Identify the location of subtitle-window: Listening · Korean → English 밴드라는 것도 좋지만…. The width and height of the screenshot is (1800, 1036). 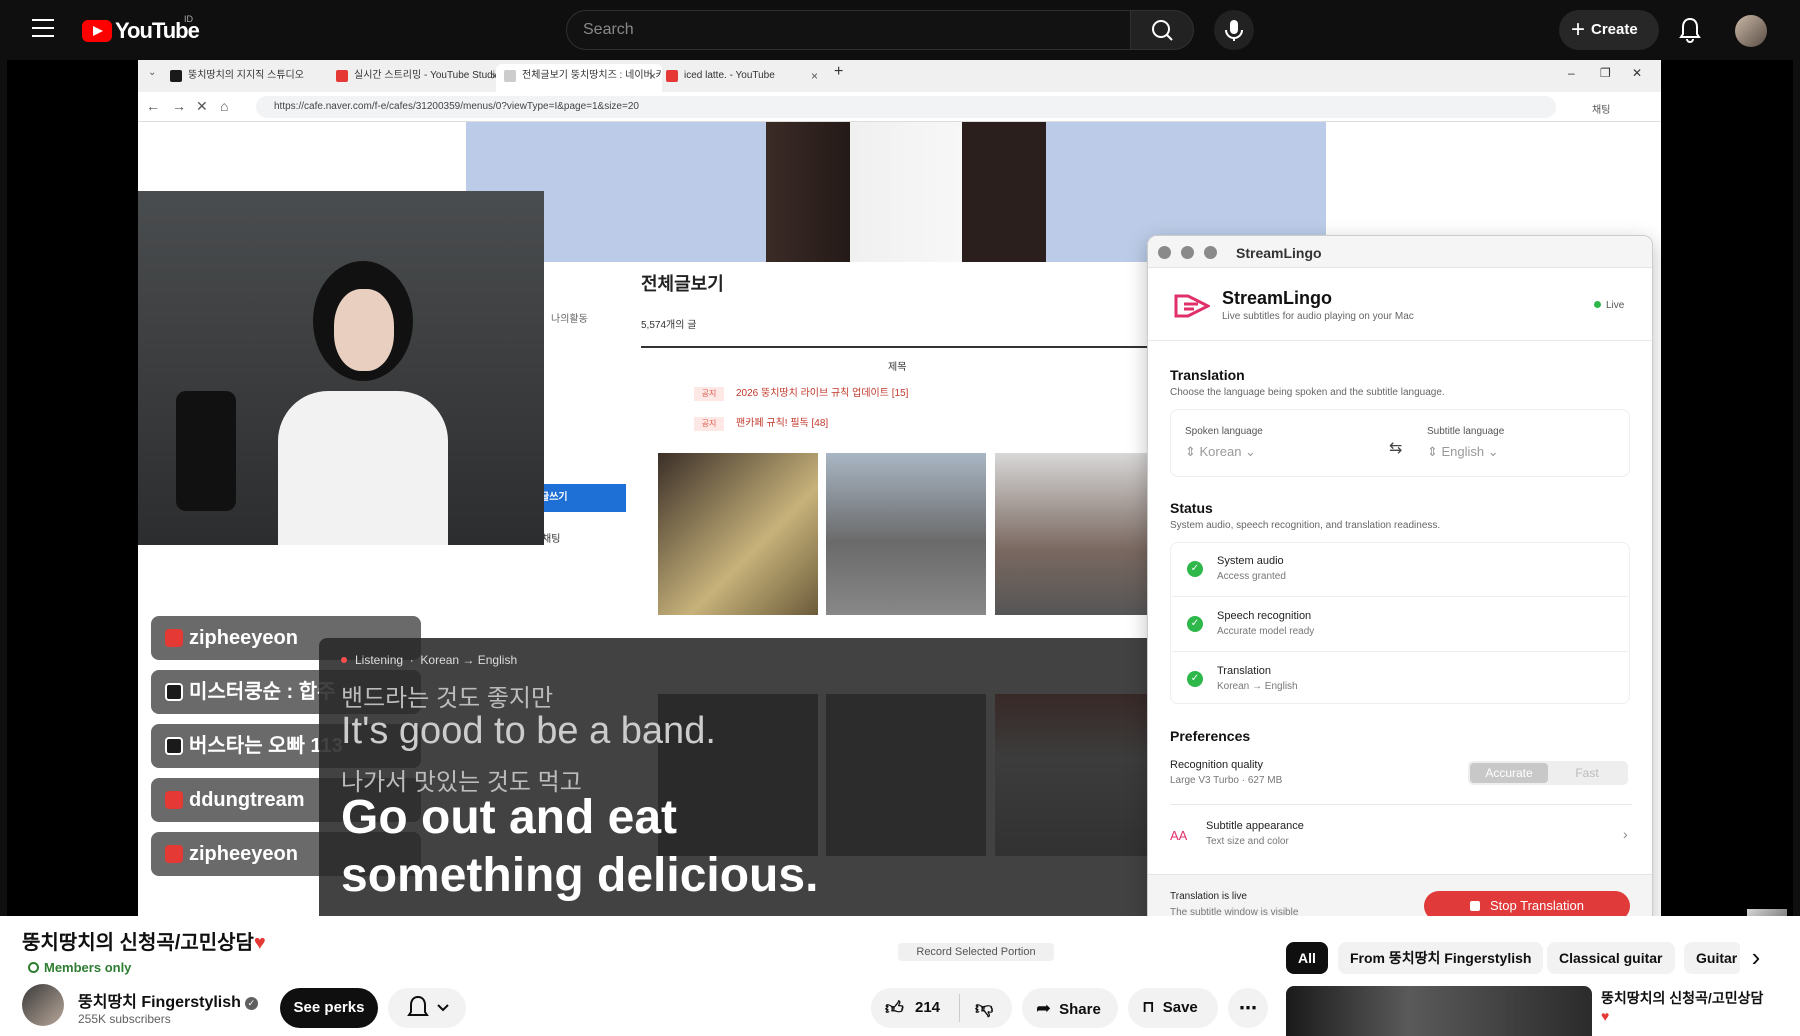
(742, 777).